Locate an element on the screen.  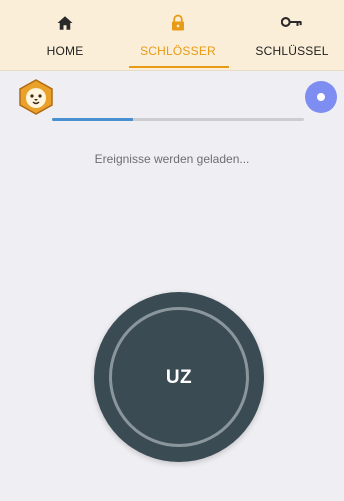
lock-button-label: UZ is located at coordinates (179, 377).